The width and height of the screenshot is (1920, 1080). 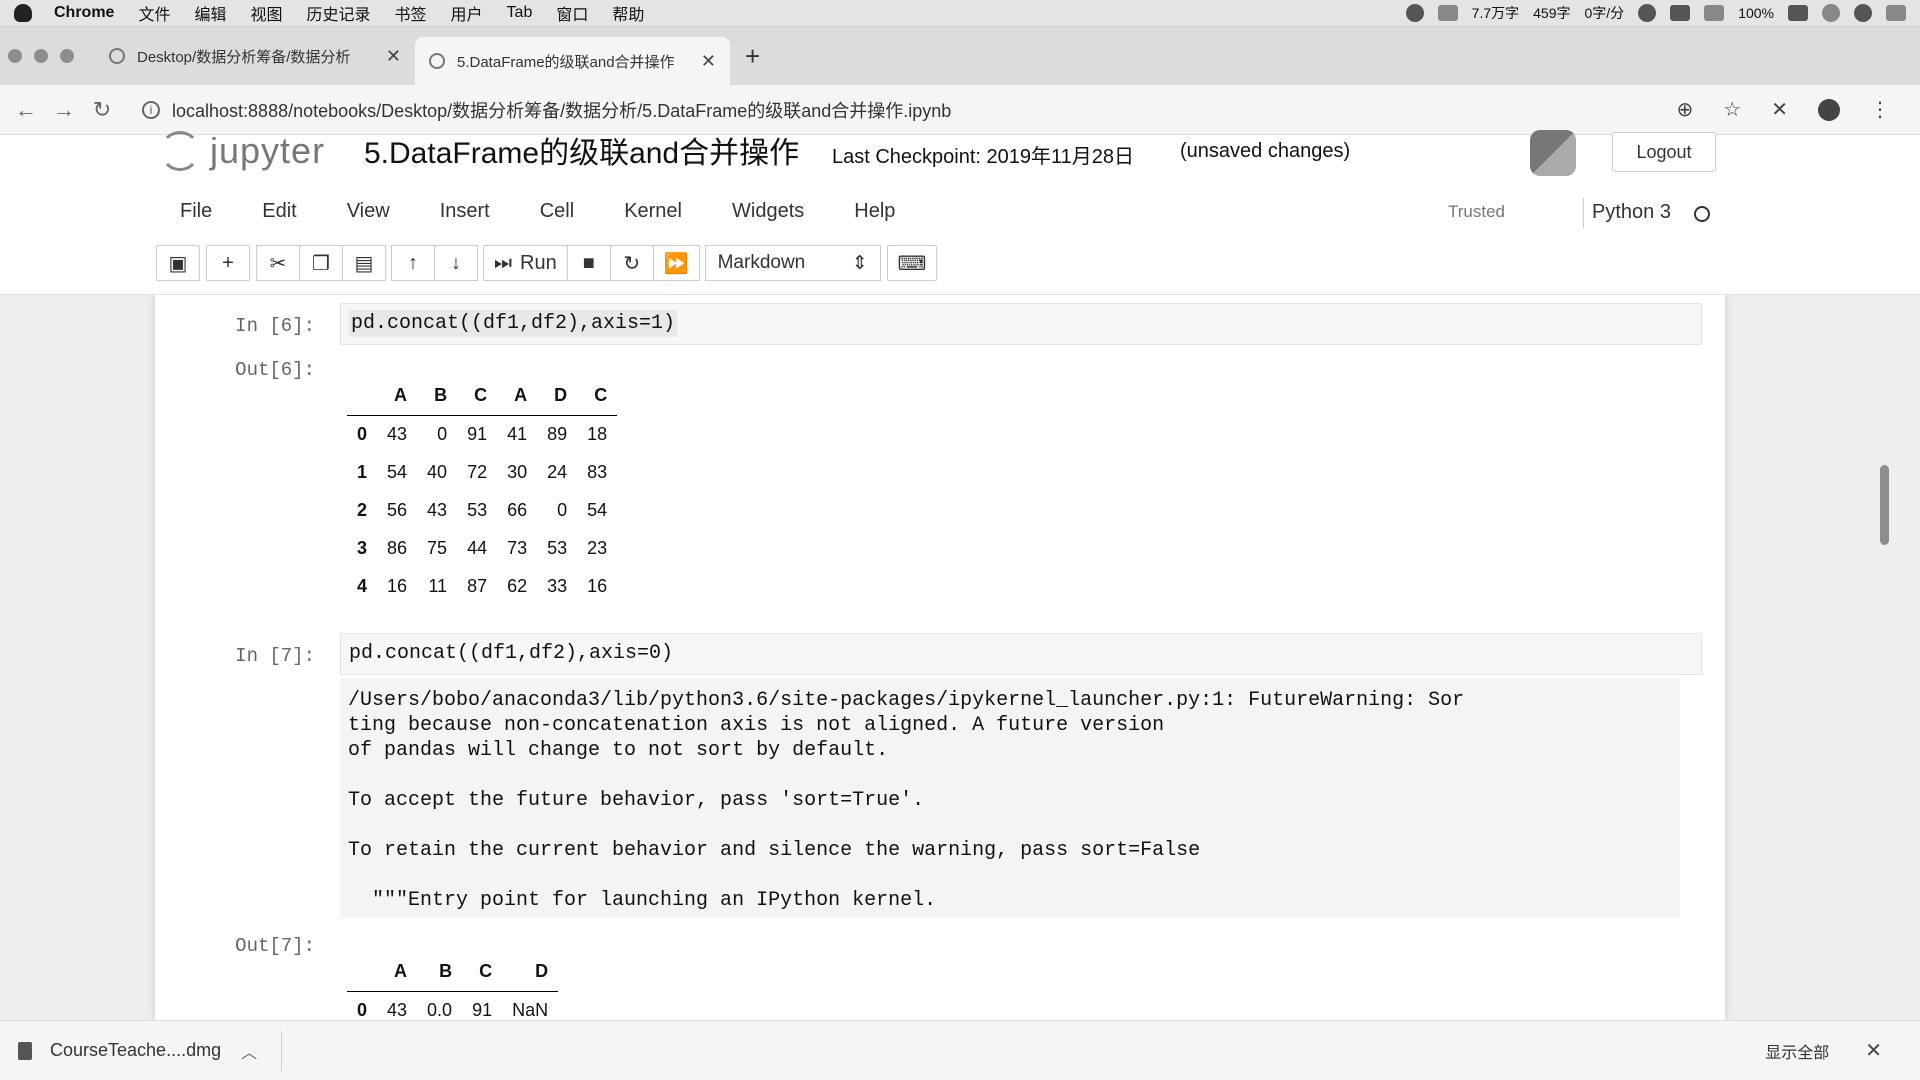 What do you see at coordinates (1631, 212) in the screenshot?
I see `kernel-name: Python 3` at bounding box center [1631, 212].